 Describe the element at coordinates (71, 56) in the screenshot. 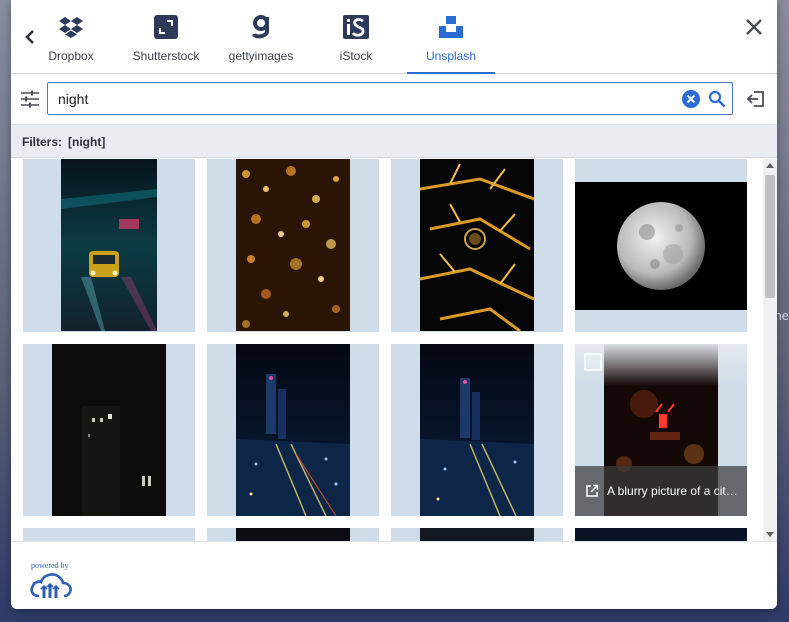

I see `tab-label: Dropbox` at that location.